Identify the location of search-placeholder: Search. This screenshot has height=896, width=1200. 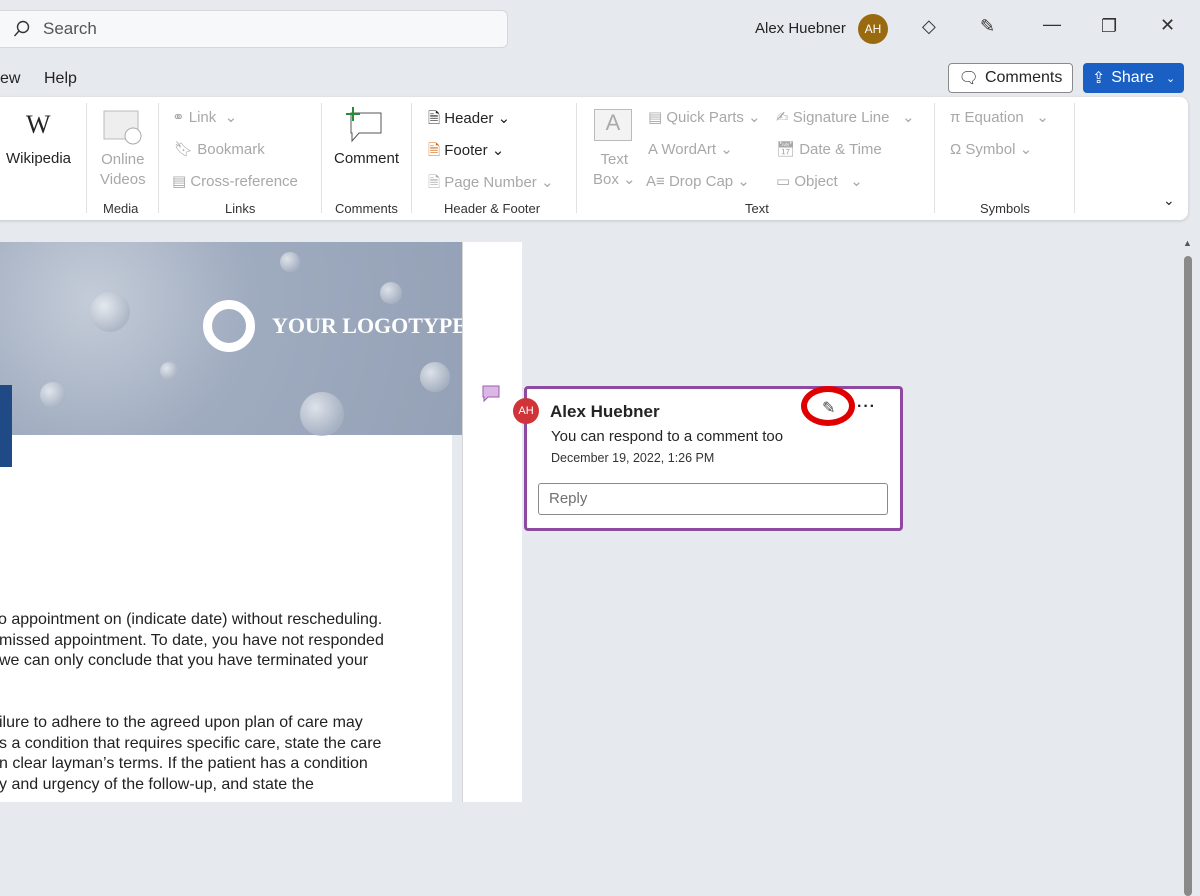
(70, 28).